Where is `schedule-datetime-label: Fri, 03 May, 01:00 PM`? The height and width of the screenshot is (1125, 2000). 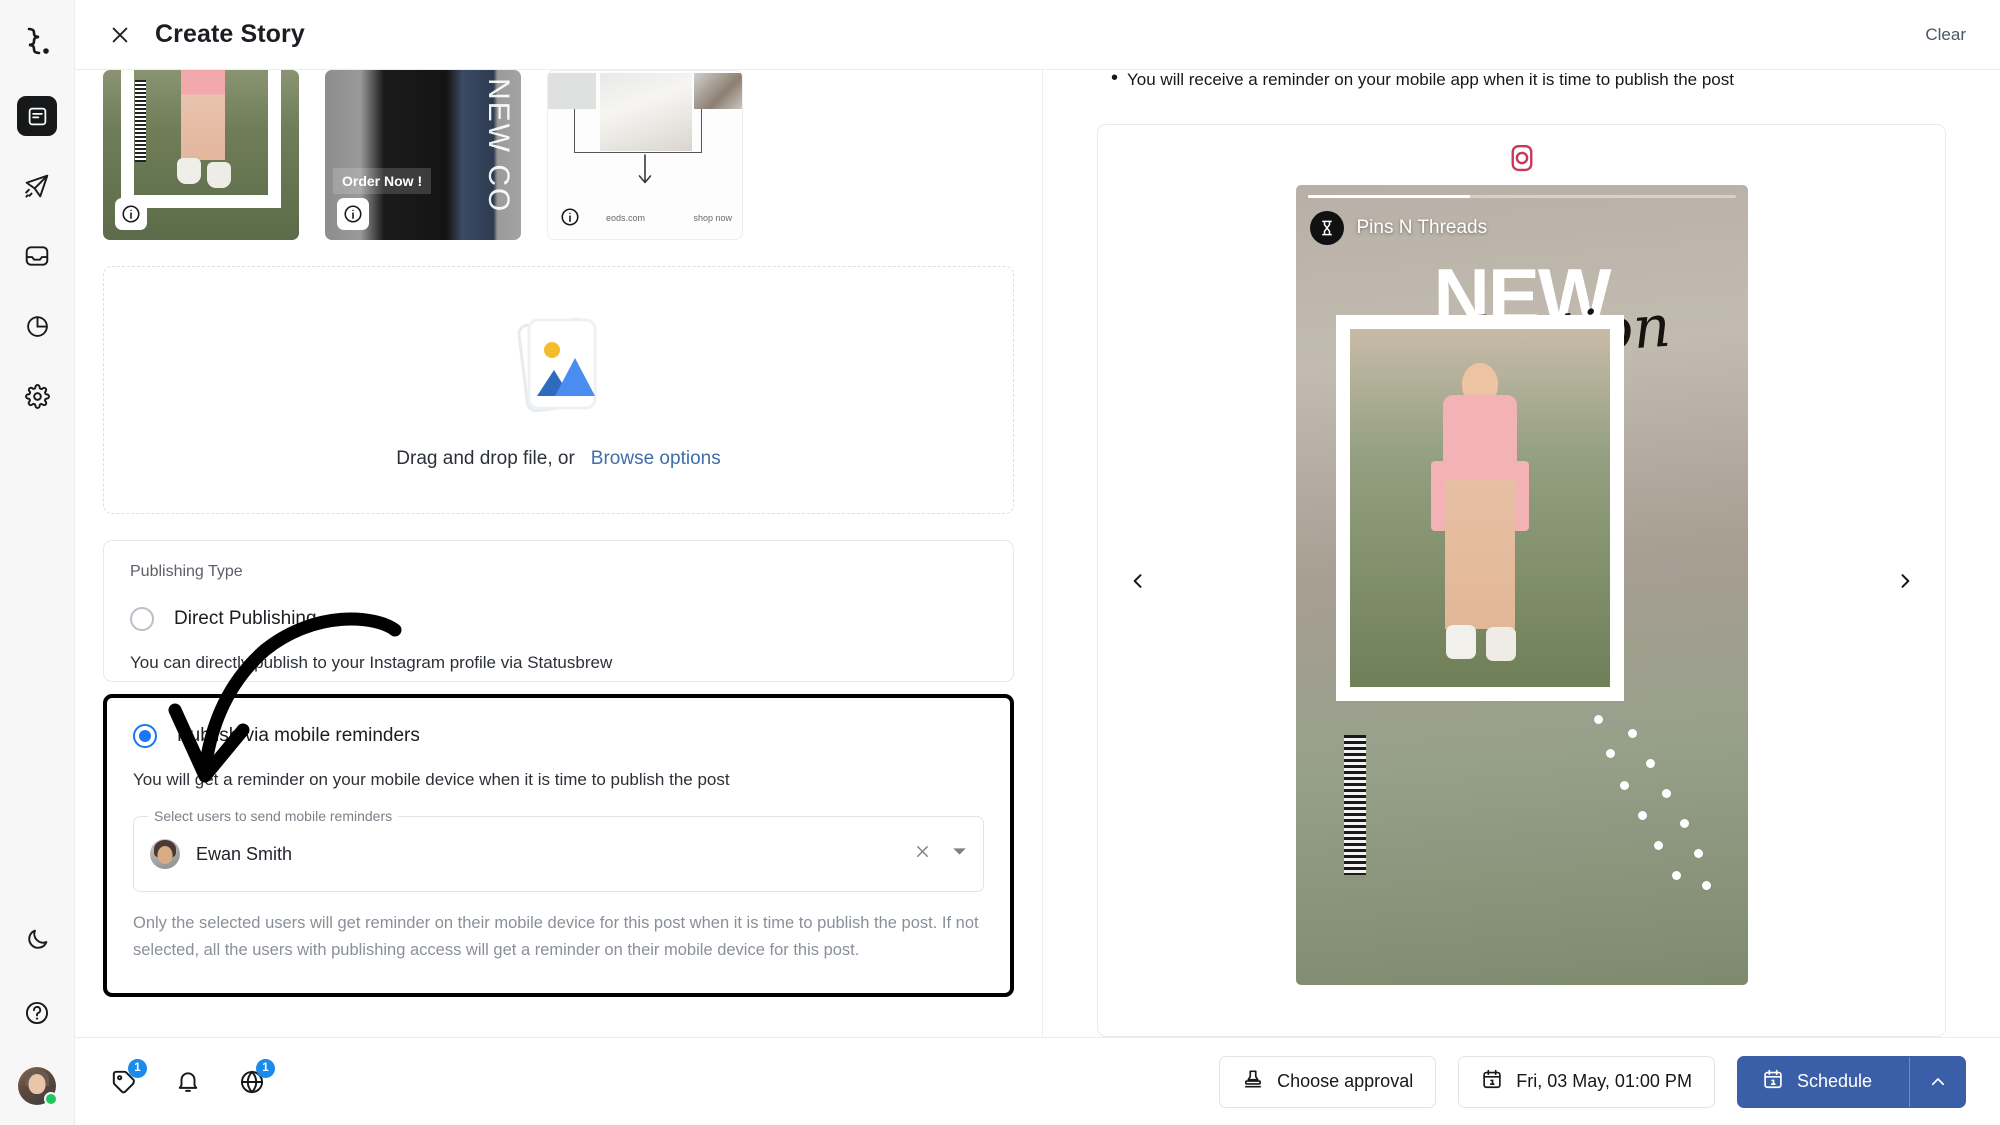
schedule-datetime-label: Fri, 03 May, 01:00 PM is located at coordinates (1604, 1081).